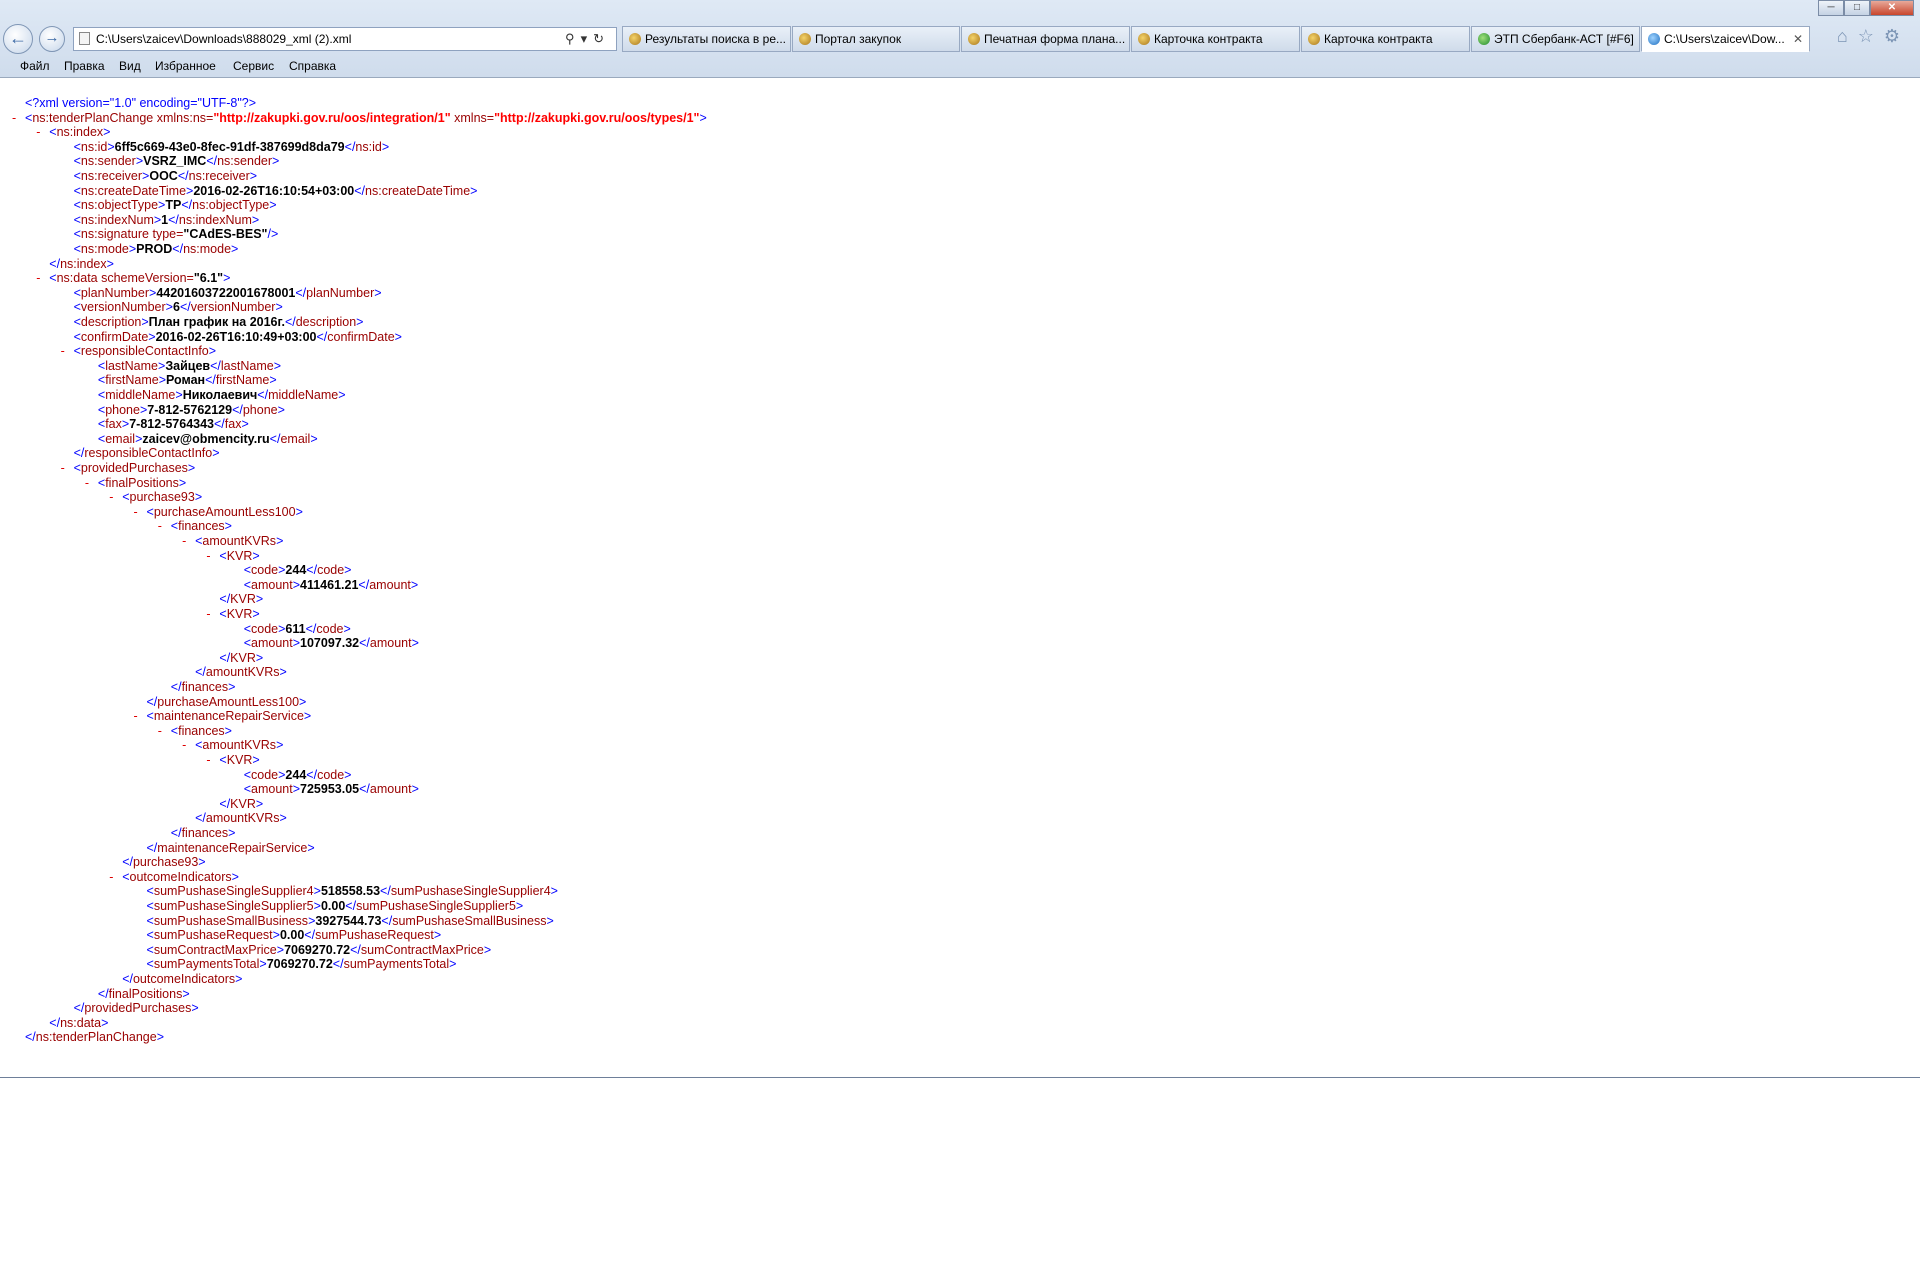 The height and width of the screenshot is (1264, 1920). Describe the element at coordinates (143, 993) in the screenshot. I see `xml-finalpositions-close: </finalPositions>` at that location.